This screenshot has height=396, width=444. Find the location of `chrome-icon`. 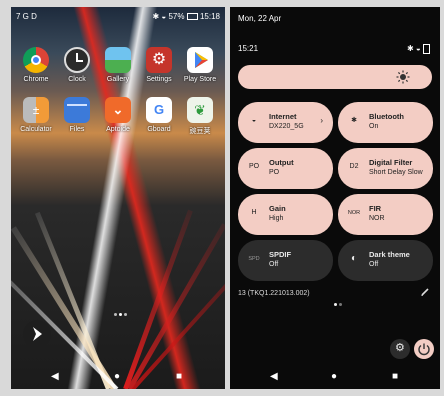

chrome-icon is located at coordinates (36, 60).